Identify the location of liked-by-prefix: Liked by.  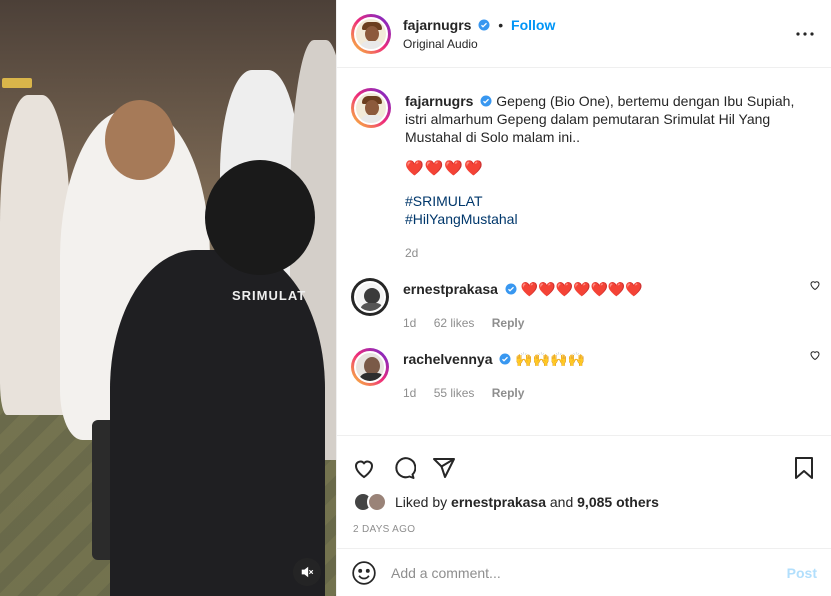
(421, 502).